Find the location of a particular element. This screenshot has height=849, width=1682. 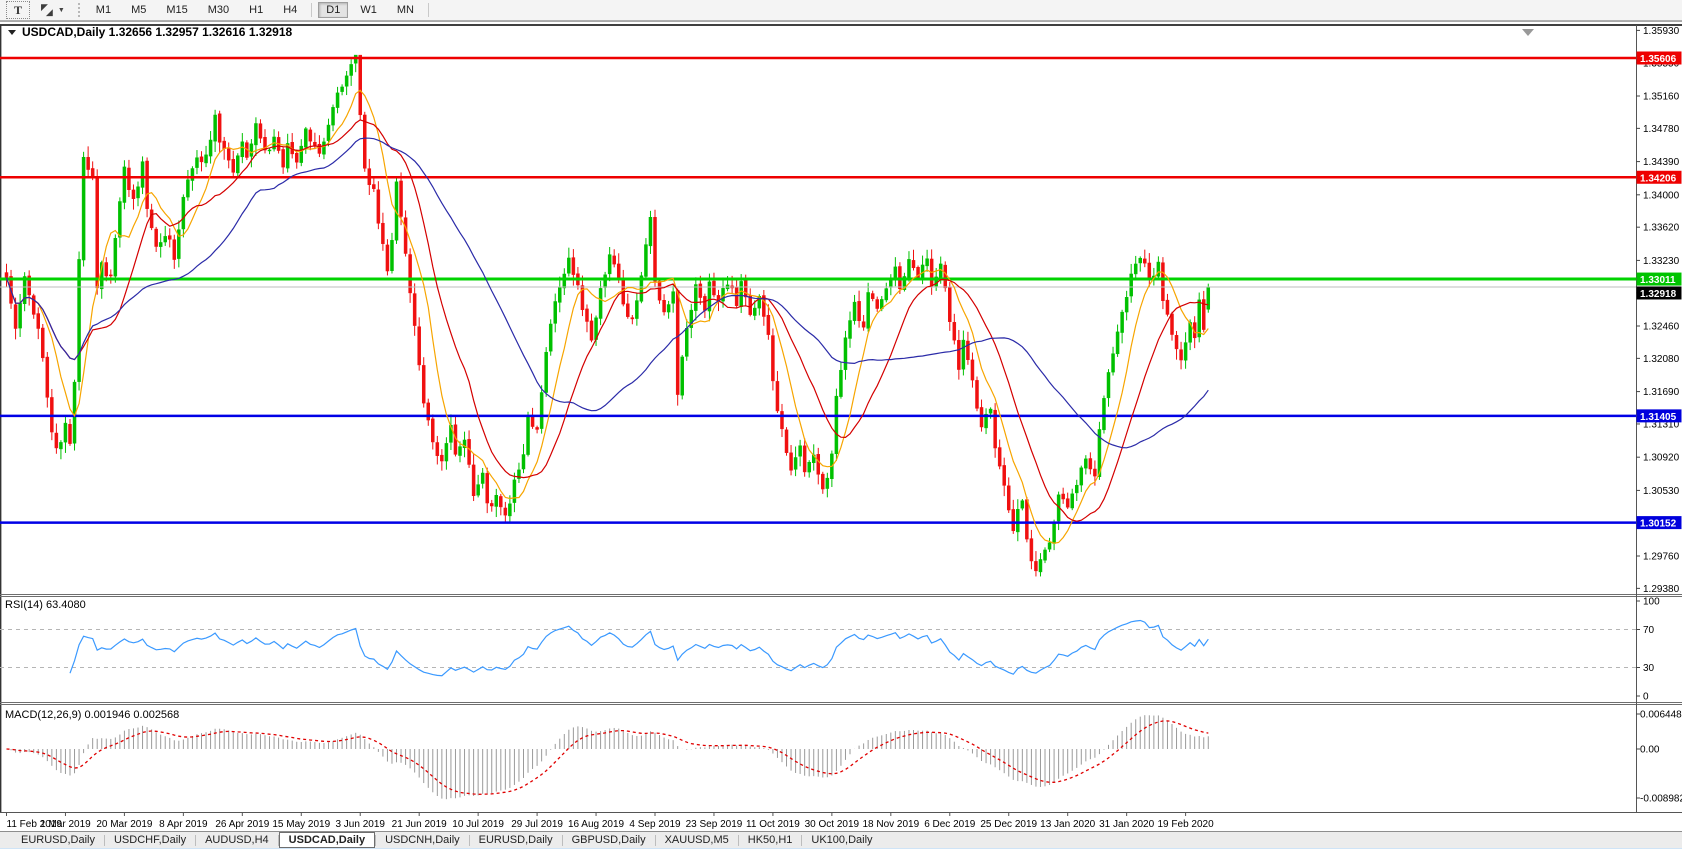

timeframe-button-M1: M1 is located at coordinates (103, 10).